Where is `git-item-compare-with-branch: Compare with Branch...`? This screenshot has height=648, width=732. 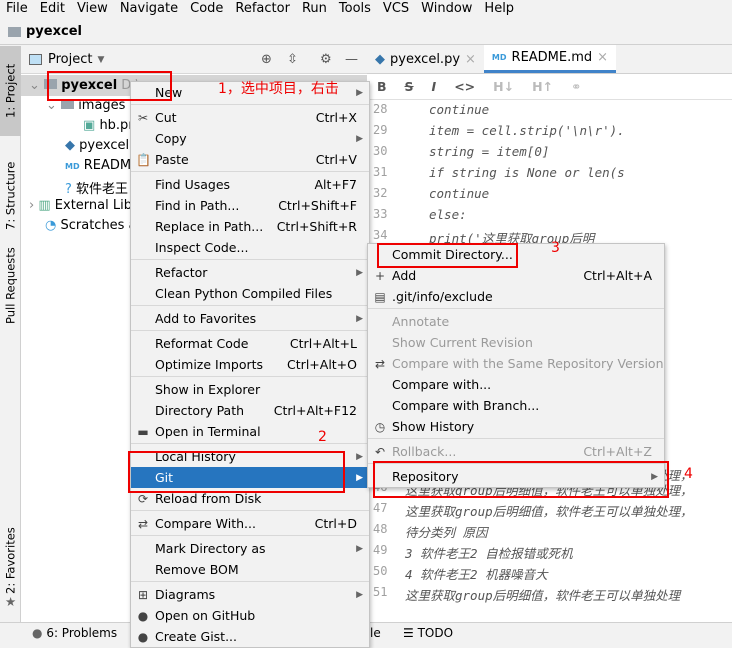
git-item-compare-with-branch: Compare with Branch... is located at coordinates (516, 405).